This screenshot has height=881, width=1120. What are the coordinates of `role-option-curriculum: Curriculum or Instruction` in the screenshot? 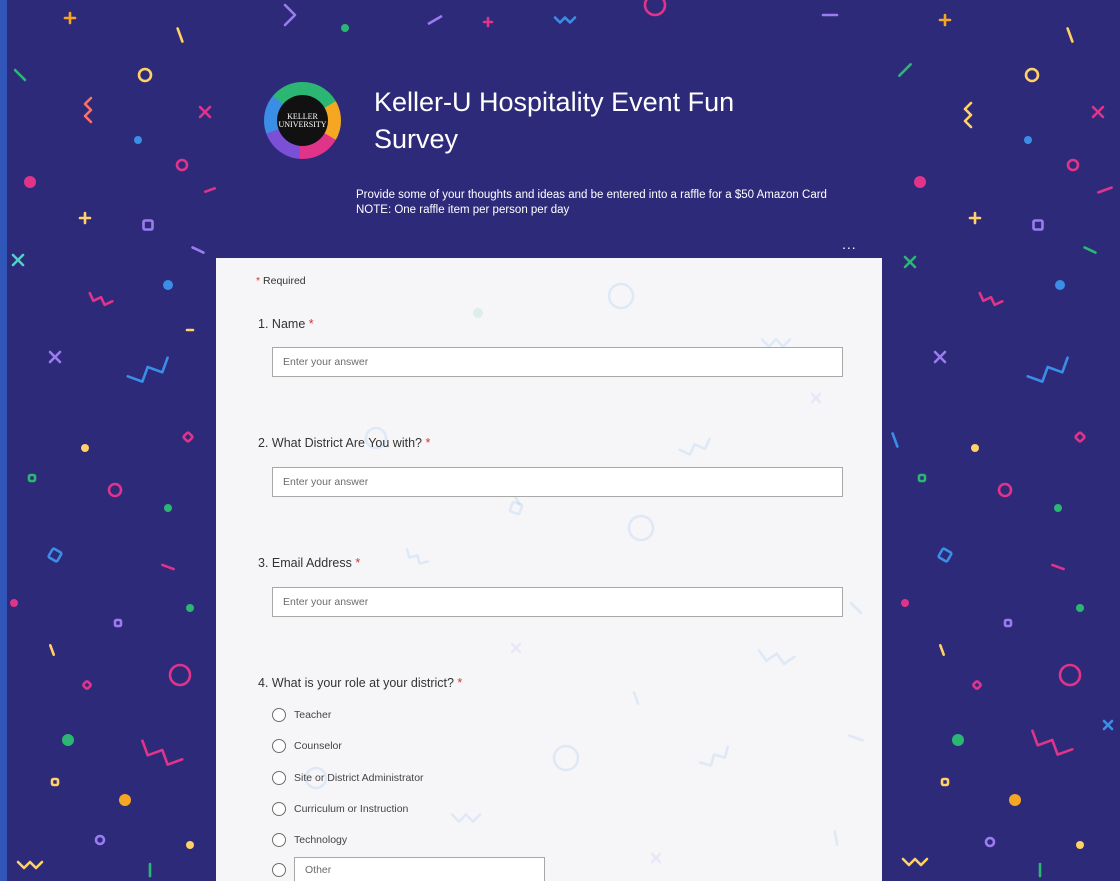 It's located at (340, 809).